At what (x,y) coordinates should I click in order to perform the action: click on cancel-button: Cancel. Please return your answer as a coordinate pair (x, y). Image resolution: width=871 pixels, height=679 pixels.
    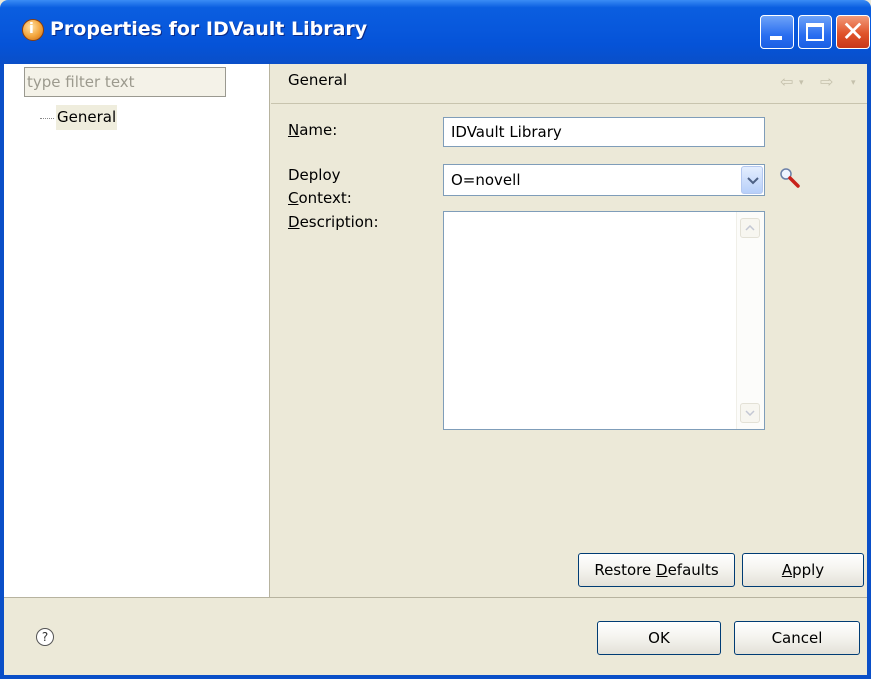
    Looking at the image, I should click on (797, 638).